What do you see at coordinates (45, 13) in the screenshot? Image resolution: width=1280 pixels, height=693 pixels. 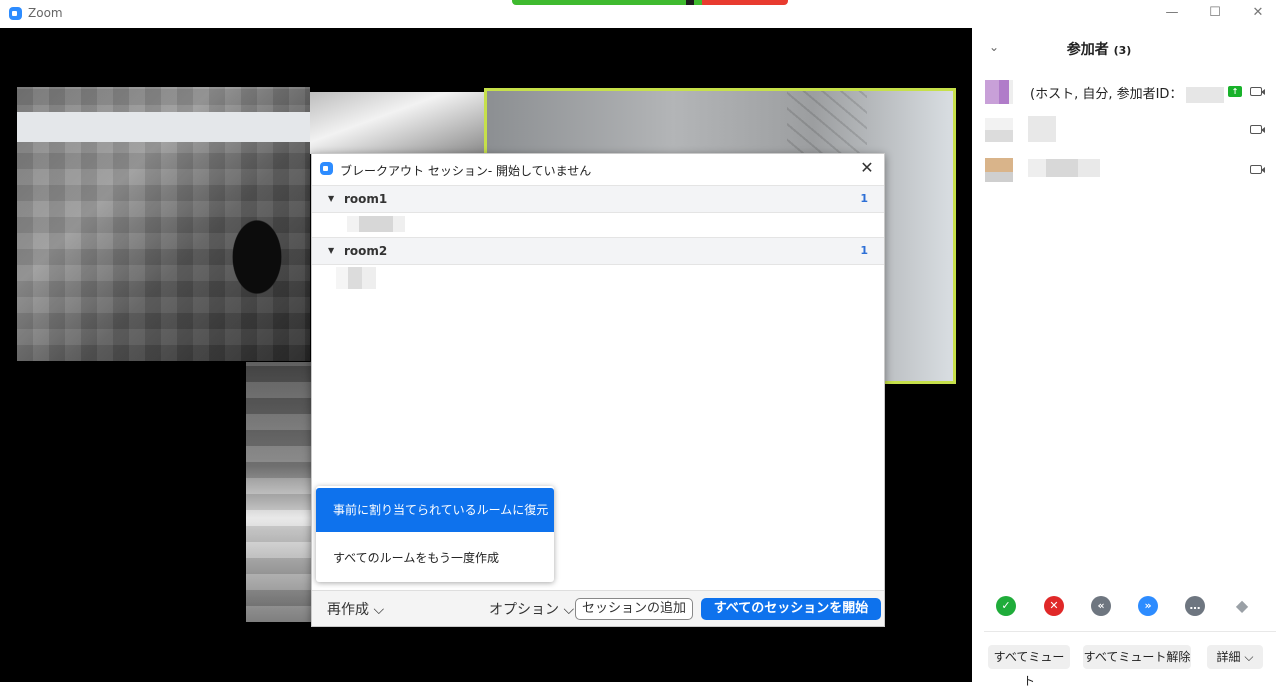 I see `app-title: Zoom` at bounding box center [45, 13].